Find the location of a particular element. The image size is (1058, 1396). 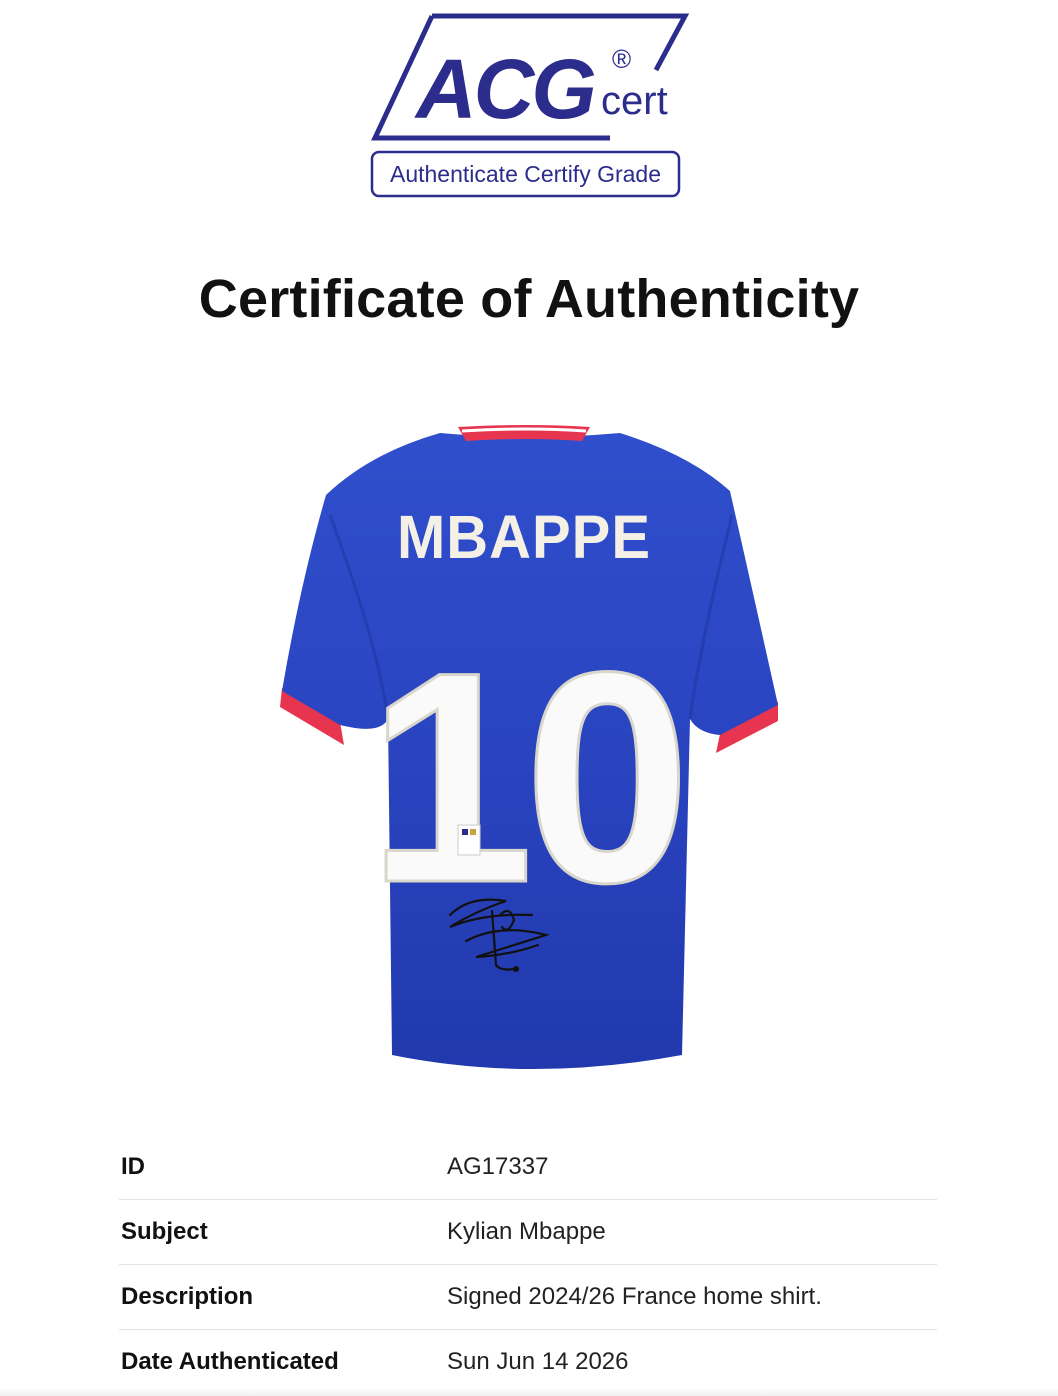

details-value: Kylian Mbappe is located at coordinates (526, 1231).